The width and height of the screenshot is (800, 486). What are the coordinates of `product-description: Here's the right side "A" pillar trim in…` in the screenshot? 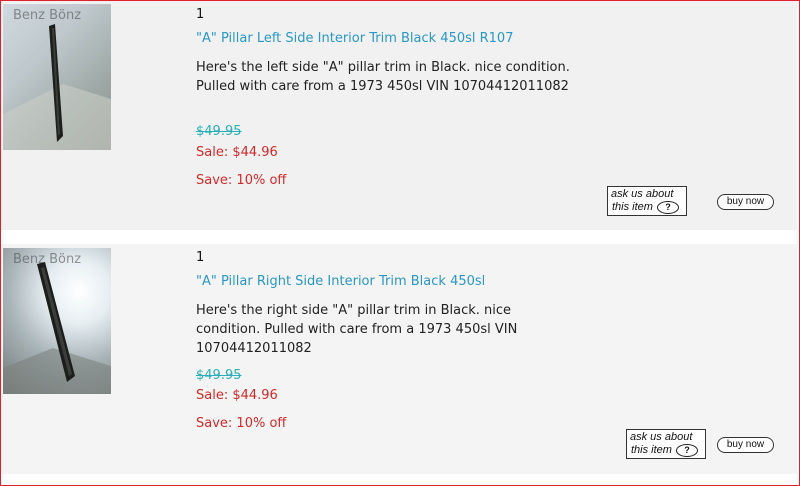 It's located at (357, 329).